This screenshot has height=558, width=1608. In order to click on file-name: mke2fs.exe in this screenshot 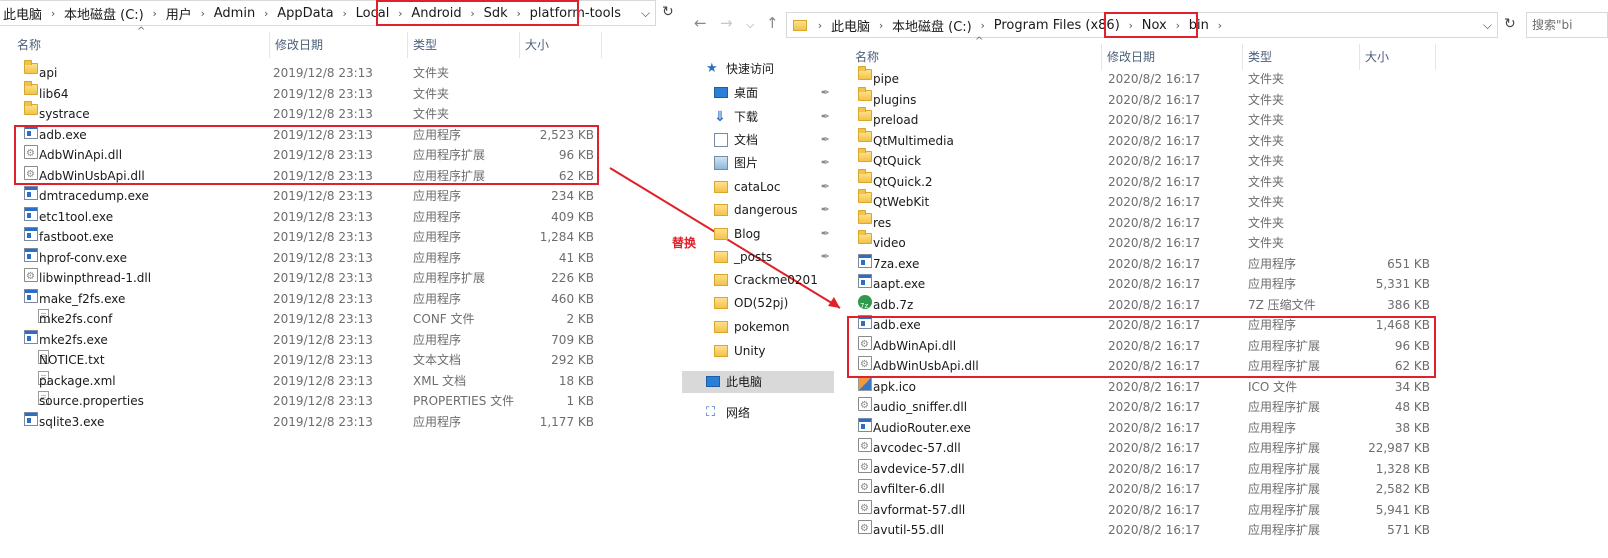, I will do `click(73, 340)`.